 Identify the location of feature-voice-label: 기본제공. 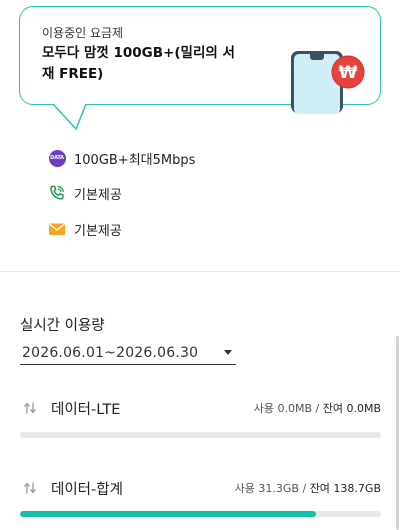
(98, 195).